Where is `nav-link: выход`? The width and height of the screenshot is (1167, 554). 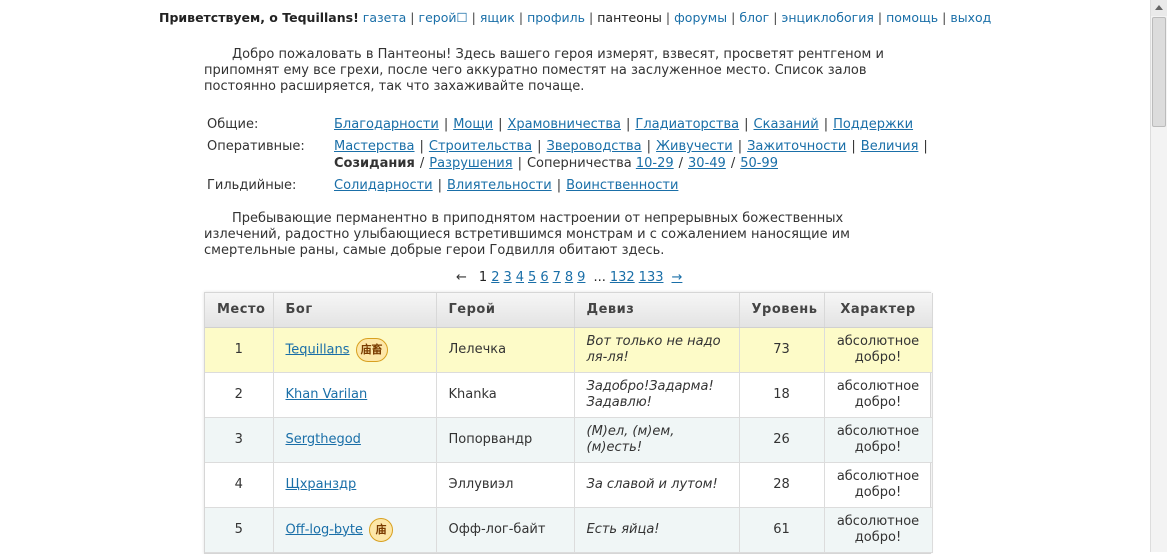 nav-link: выход is located at coordinates (970, 17).